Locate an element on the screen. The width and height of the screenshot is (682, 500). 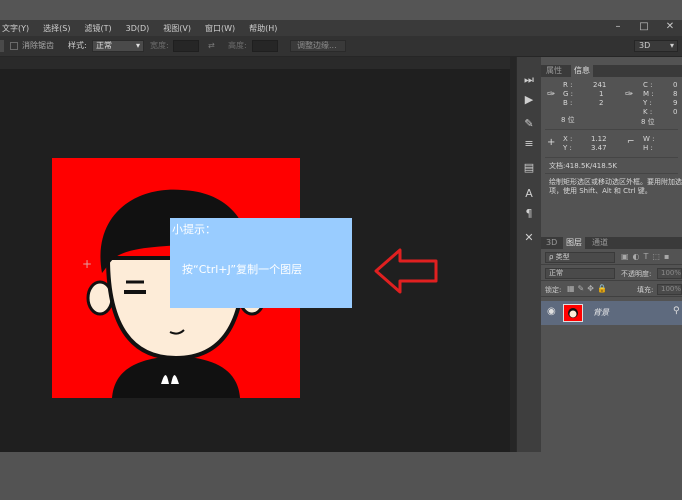
menu-help: 帮助(H) is located at coordinates (263, 28).